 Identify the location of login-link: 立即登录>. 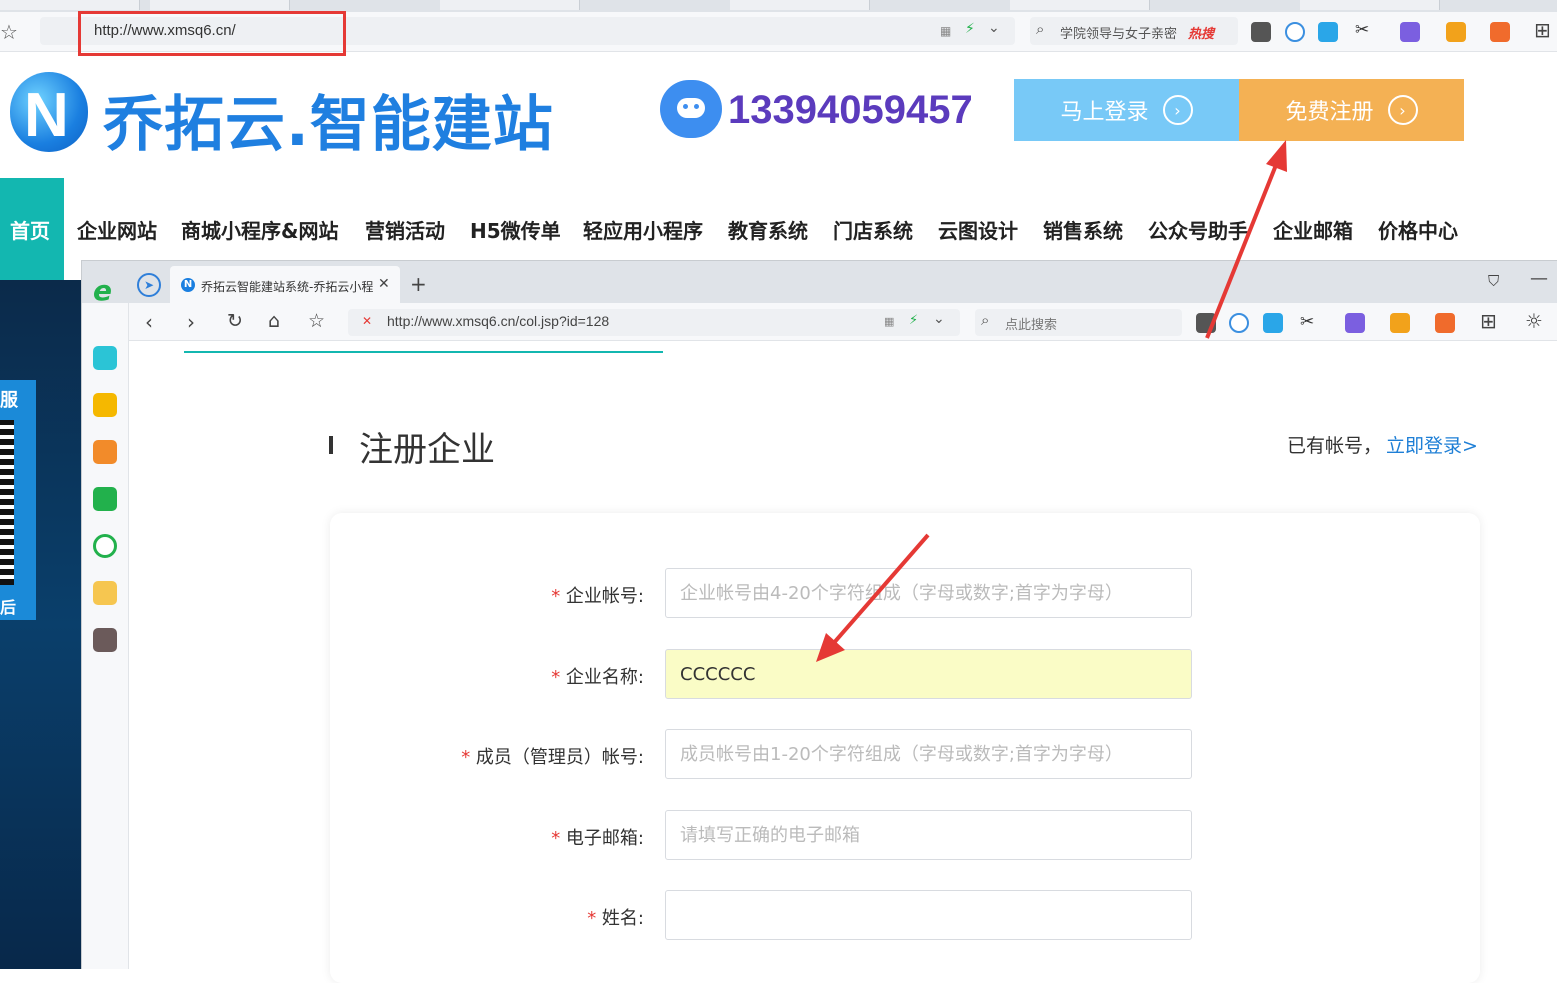
(1432, 444).